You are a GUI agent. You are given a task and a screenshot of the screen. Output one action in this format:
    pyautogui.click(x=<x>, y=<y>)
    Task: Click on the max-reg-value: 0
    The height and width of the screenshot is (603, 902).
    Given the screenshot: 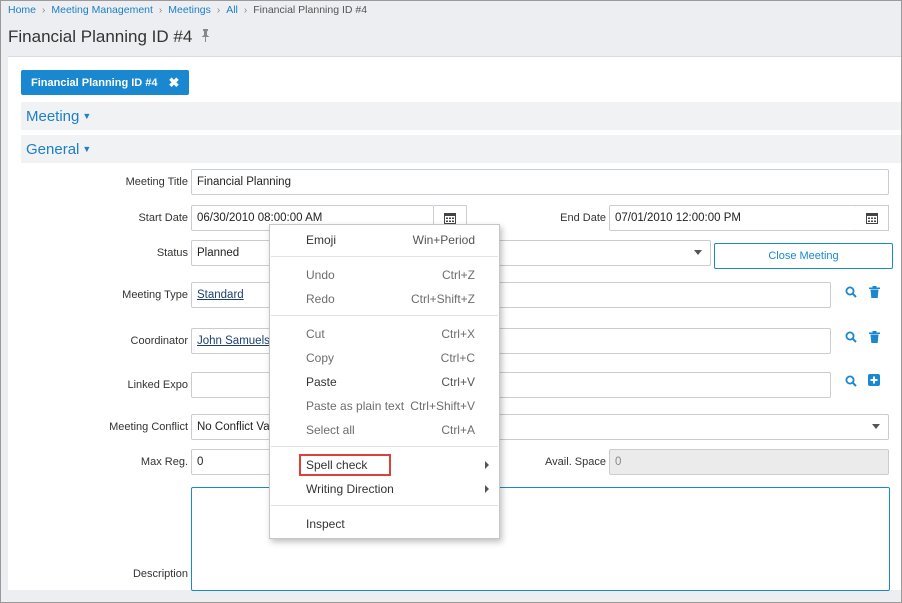 What is the action you would take?
    pyautogui.click(x=200, y=462)
    